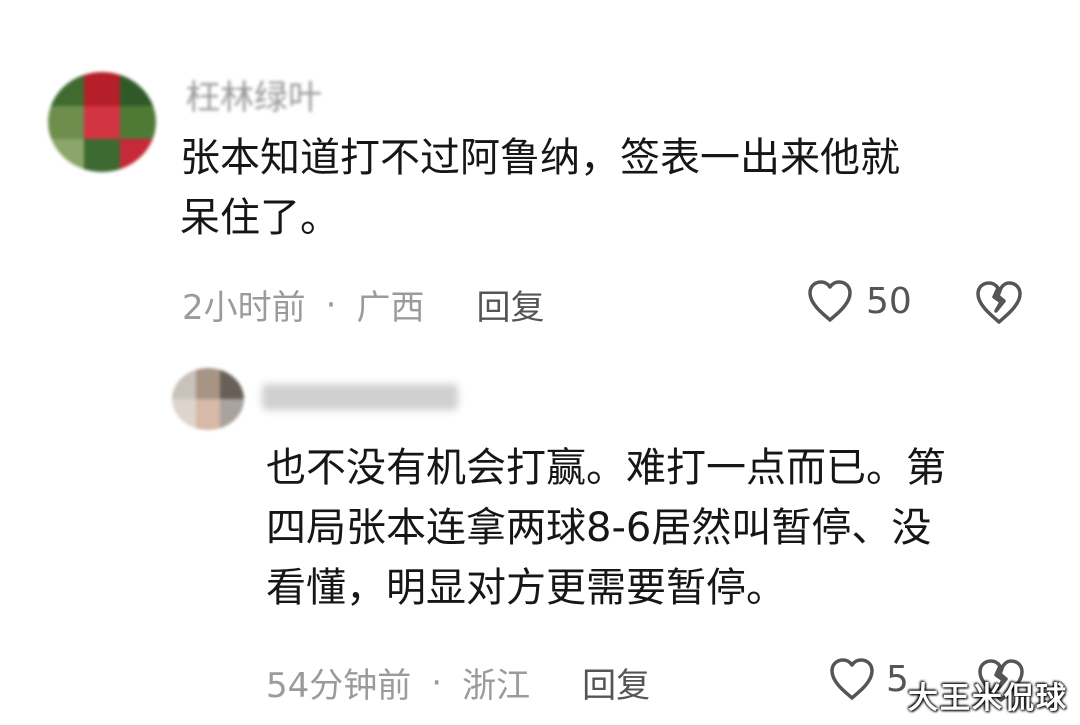 Image resolution: width=1080 pixels, height=725 pixels. Describe the element at coordinates (599, 528) in the screenshot. I see `comment-line: 四局张本连拿两球8-6居然叫暂停、没` at that location.